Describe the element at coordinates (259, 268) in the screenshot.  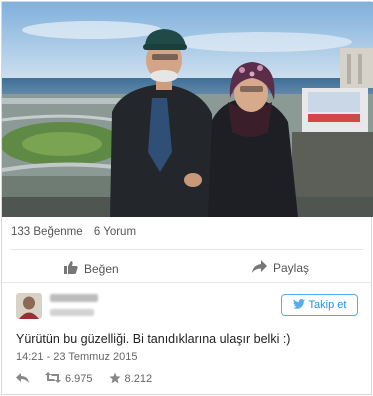
I see `share-arrow-icon` at that location.